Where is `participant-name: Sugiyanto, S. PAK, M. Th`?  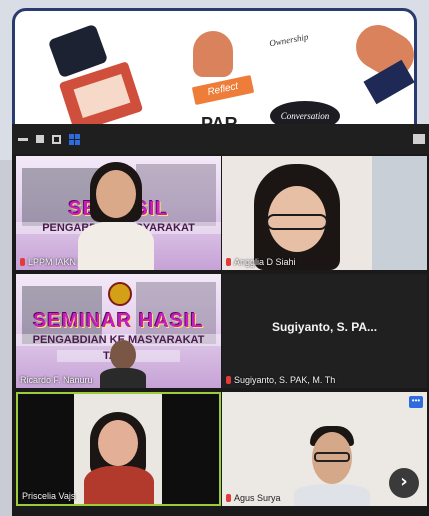
participant-name: Sugiyanto, S. PAK, M. Th is located at coordinates (280, 380).